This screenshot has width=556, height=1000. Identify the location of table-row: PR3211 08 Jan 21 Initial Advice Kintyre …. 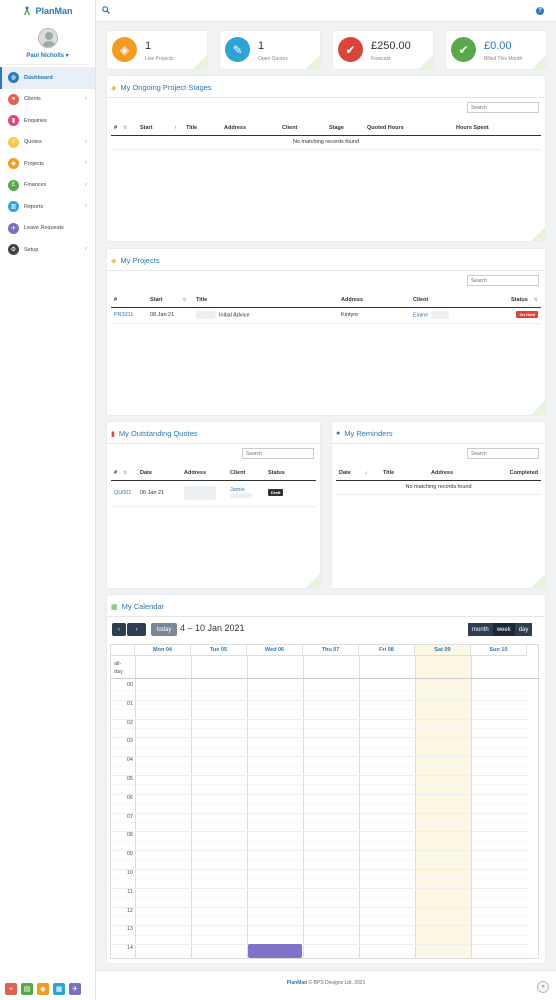
(326, 315).